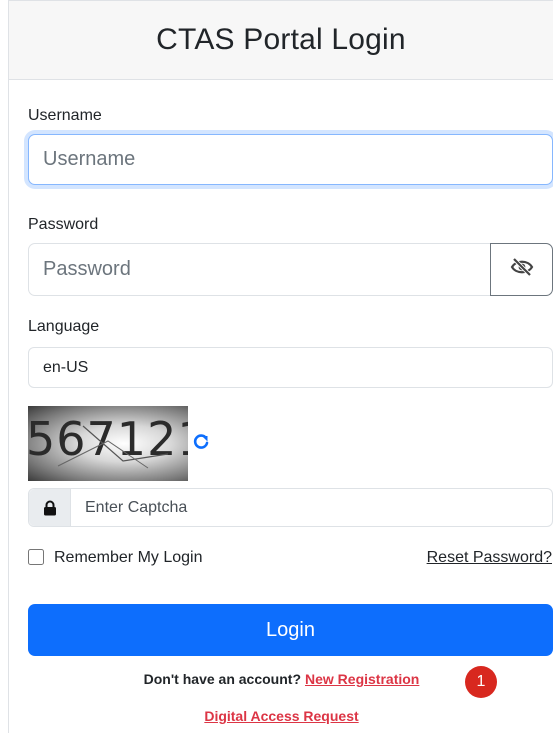 This screenshot has width=553, height=733. I want to click on captcha-input, so click(311, 507).